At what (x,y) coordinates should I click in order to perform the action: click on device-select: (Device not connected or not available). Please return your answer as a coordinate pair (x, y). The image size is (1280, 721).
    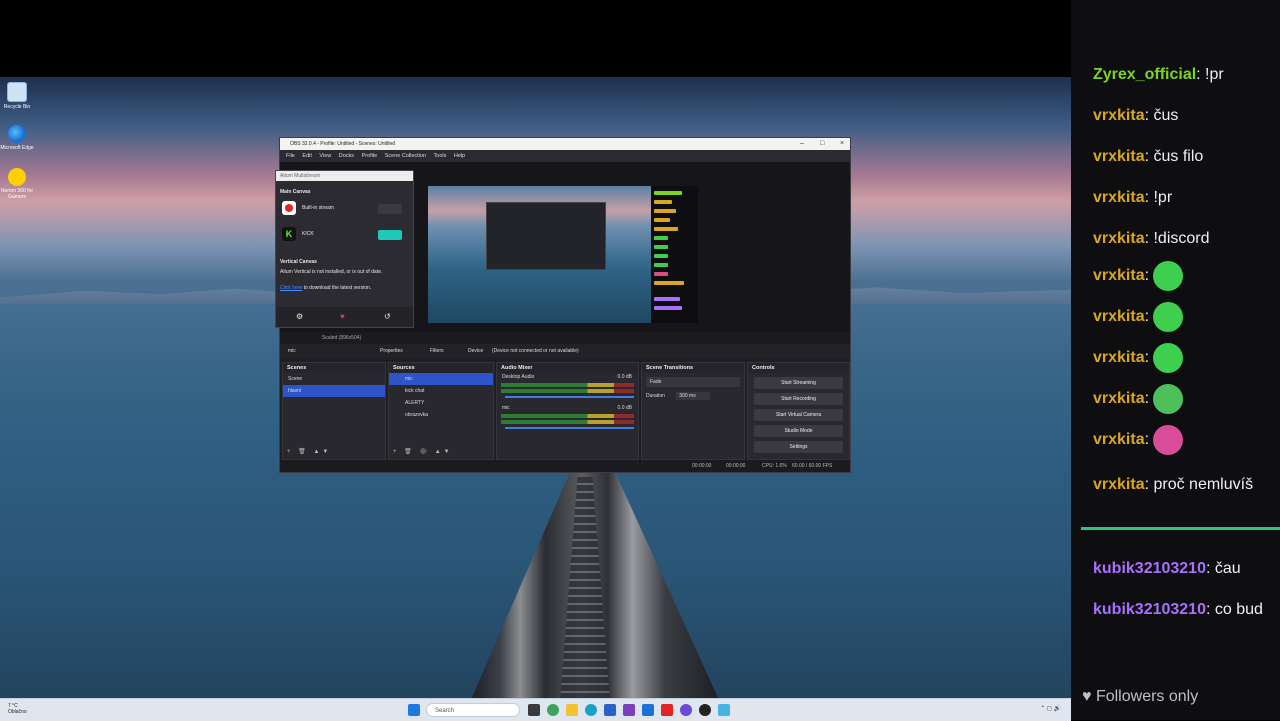
    Looking at the image, I should click on (535, 351).